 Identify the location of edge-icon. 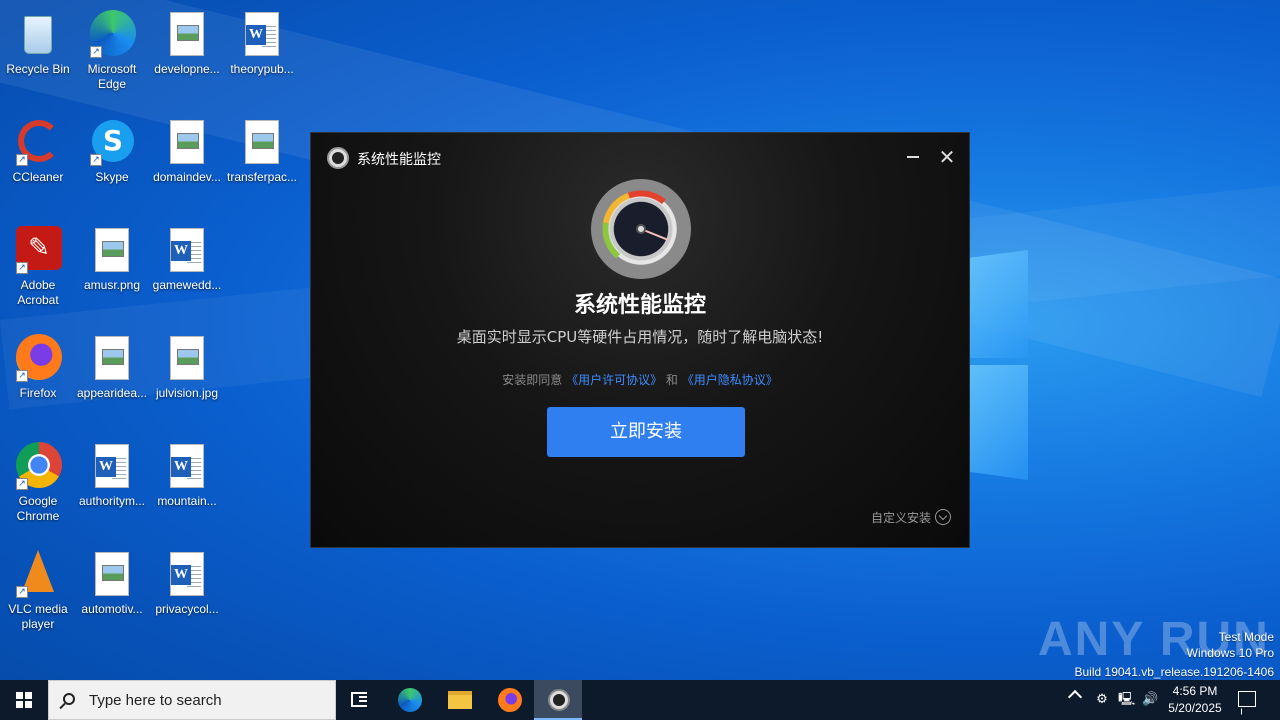
(410, 700).